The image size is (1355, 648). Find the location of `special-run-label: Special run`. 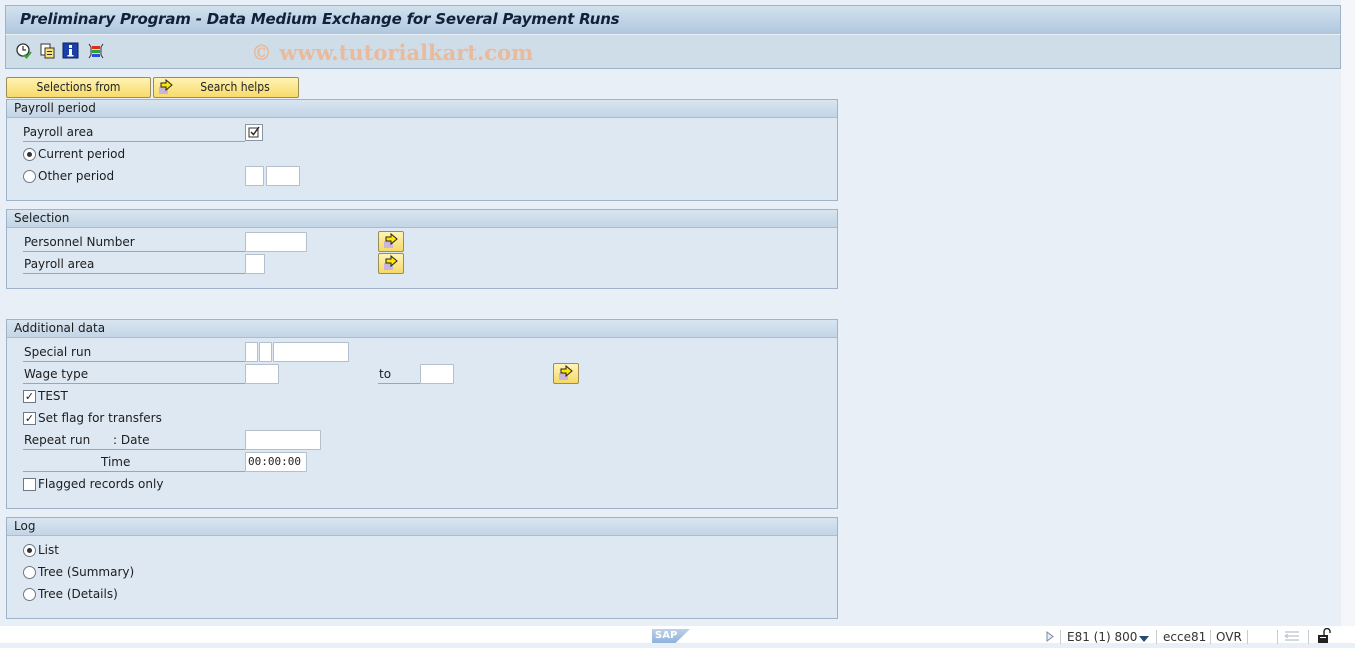

special-run-label: Special run is located at coordinates (134, 352).